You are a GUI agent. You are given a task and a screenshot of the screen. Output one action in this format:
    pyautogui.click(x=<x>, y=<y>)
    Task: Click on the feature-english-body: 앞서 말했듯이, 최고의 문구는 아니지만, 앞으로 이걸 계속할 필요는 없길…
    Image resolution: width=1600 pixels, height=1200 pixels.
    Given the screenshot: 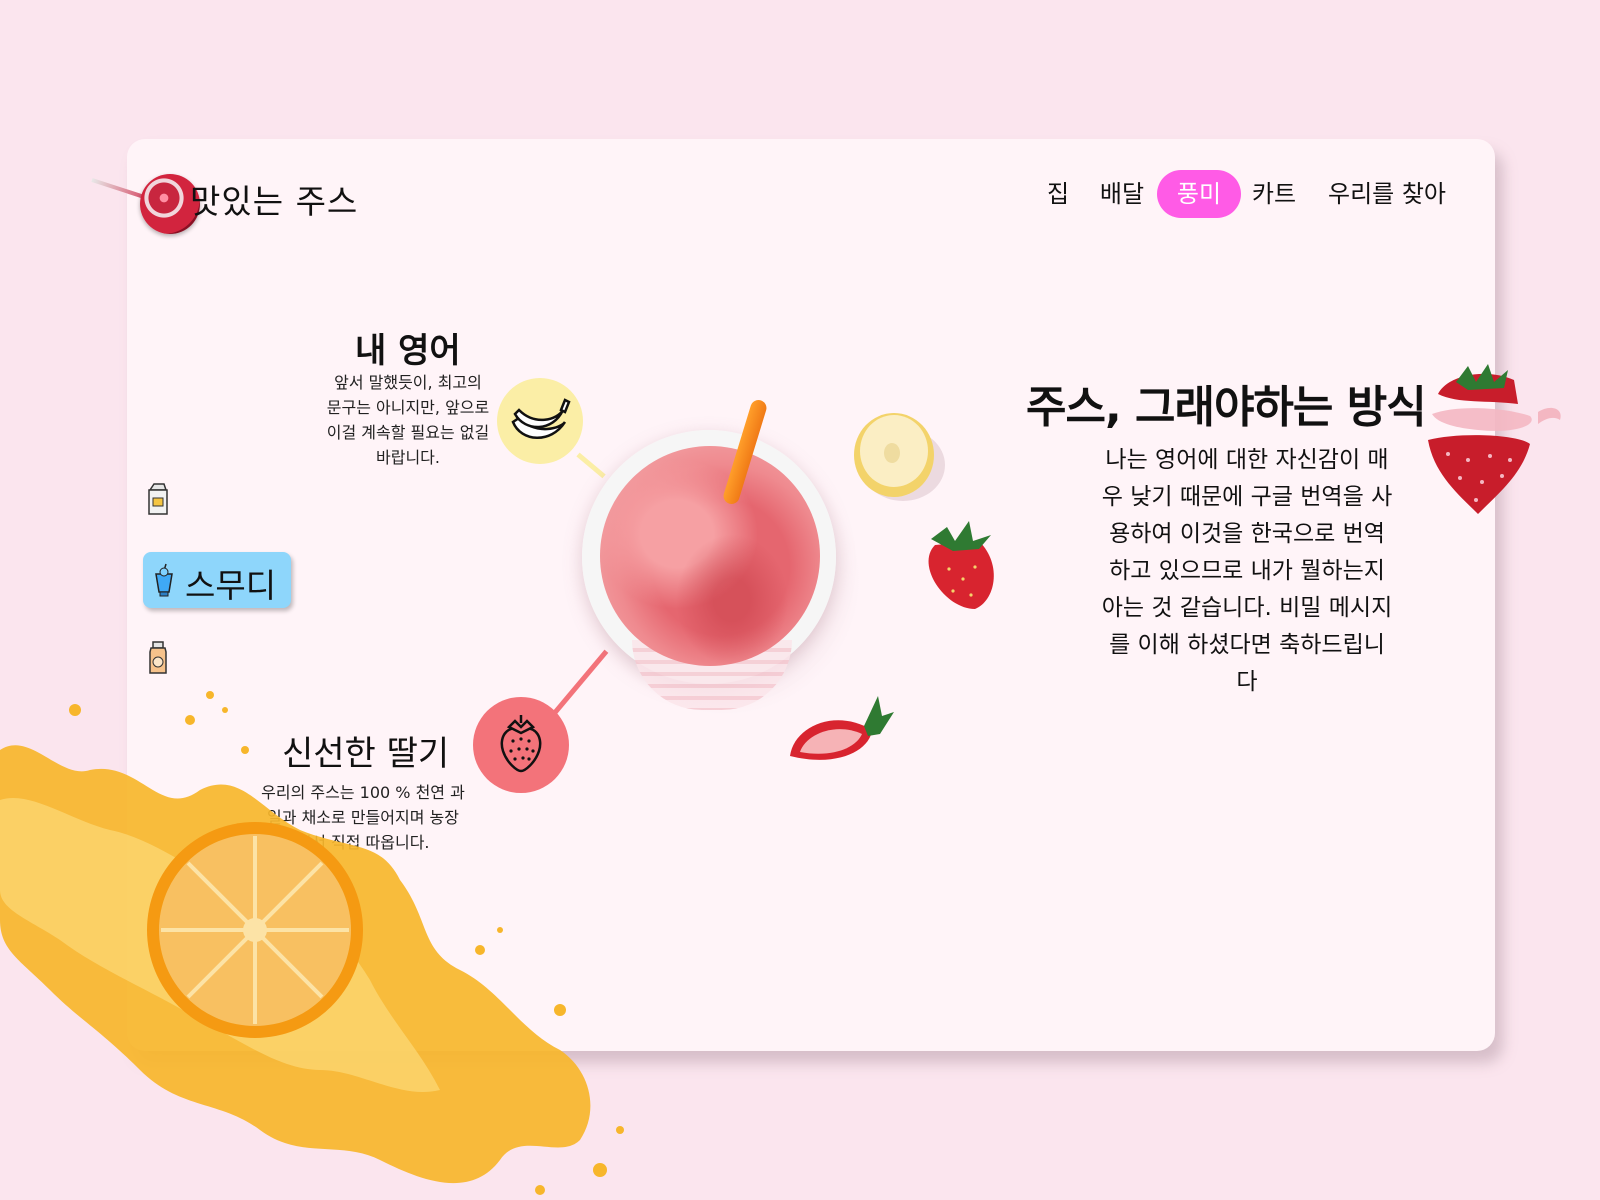 What is the action you would take?
    pyautogui.click(x=408, y=420)
    